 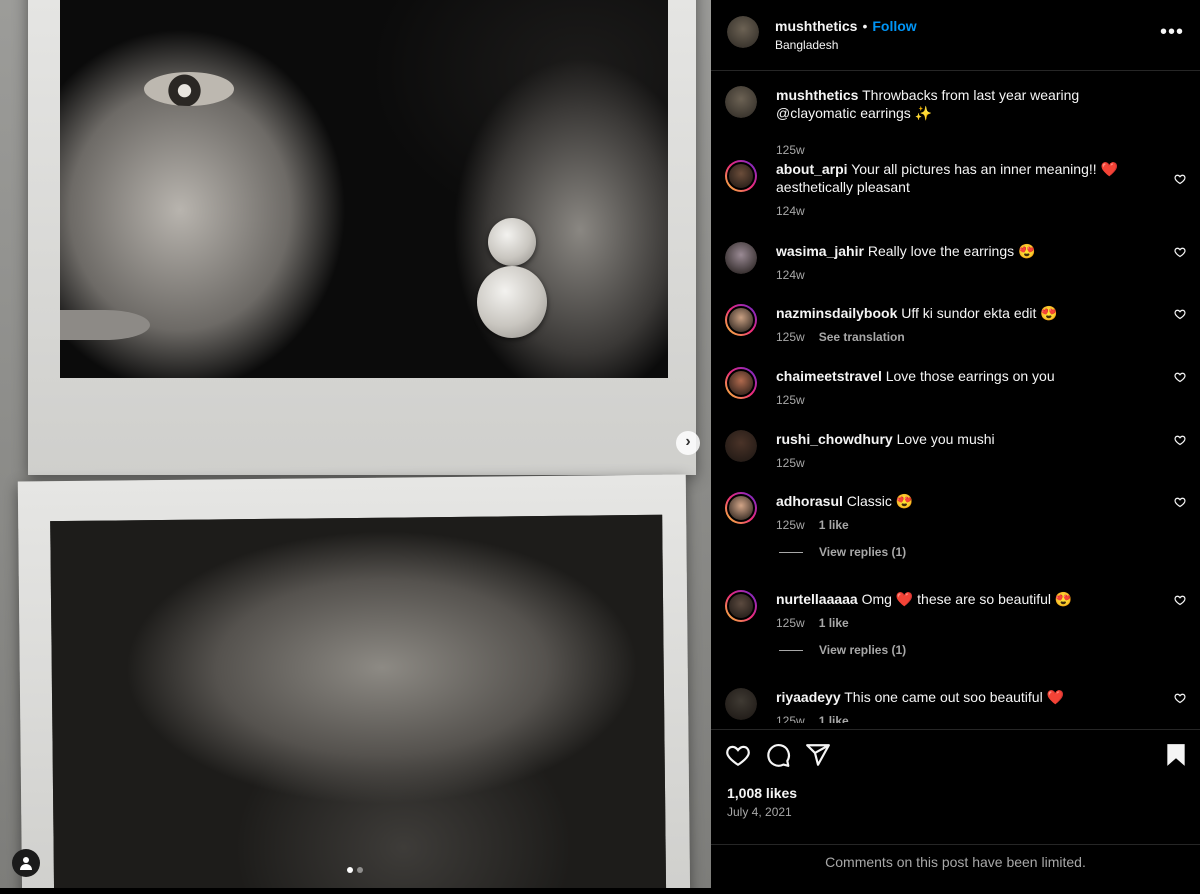 I want to click on comment-meta: 125w See translation, so click(x=840, y=337).